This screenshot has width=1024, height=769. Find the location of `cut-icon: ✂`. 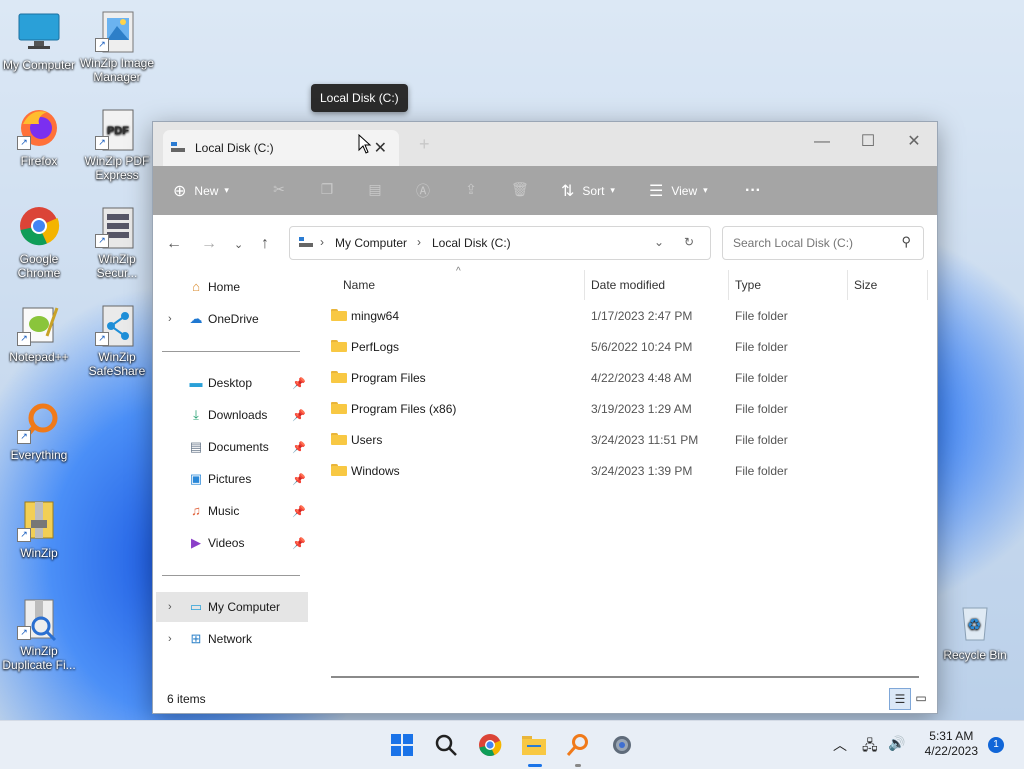

cut-icon: ✂ is located at coordinates (279, 189).